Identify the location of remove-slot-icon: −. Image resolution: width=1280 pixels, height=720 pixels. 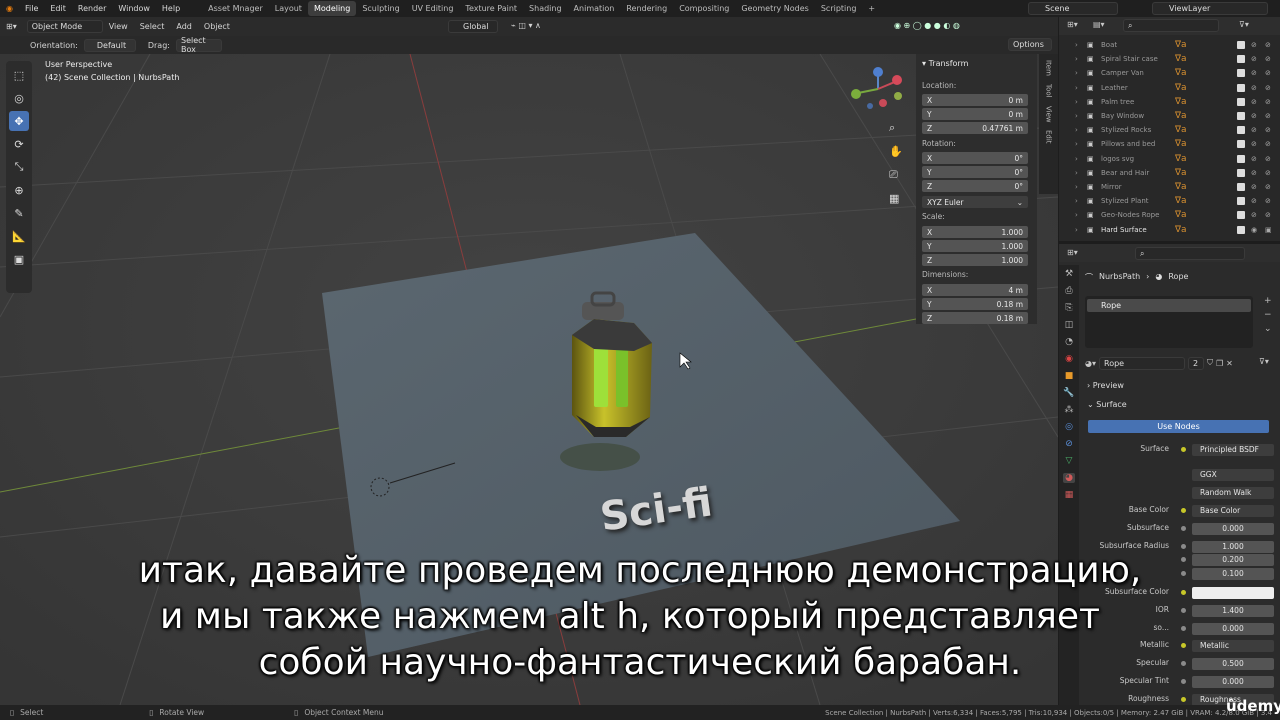
(1268, 315).